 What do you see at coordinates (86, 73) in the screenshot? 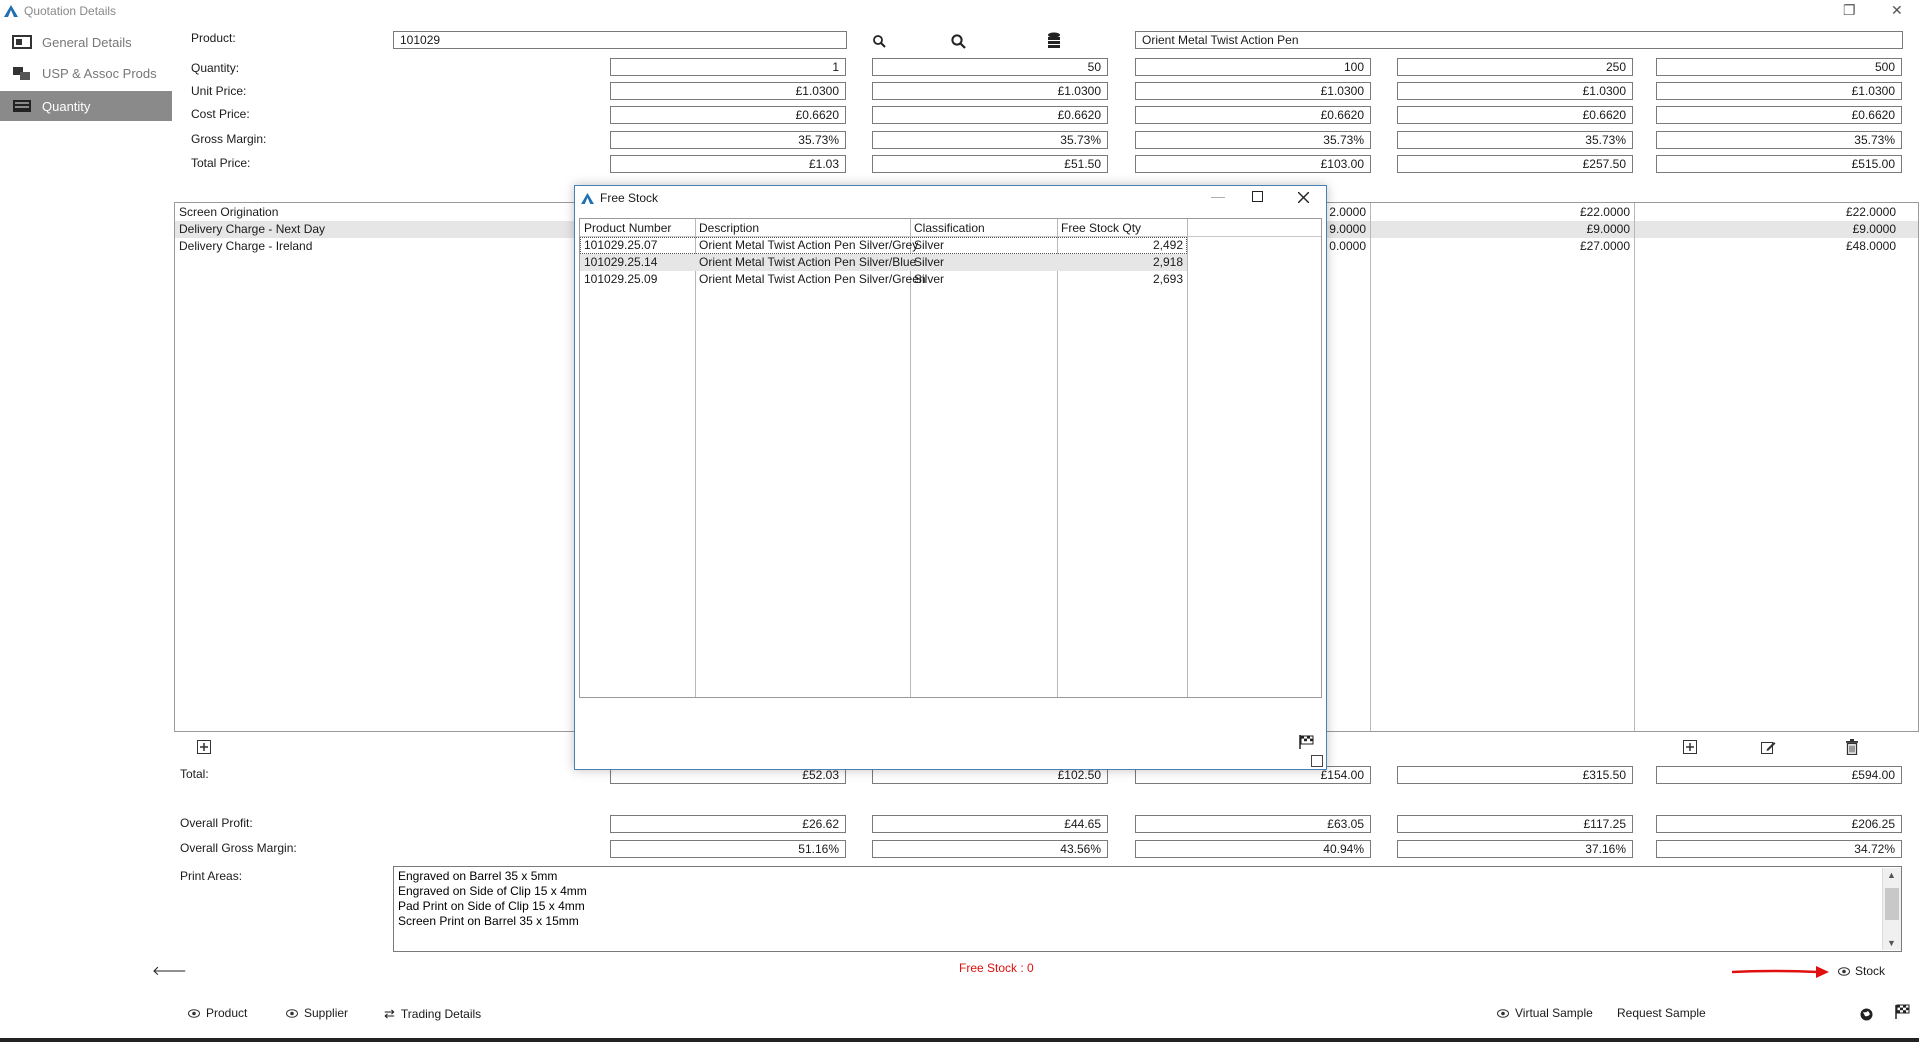
I see `nav-item-usp-assoc-prods: USP & Assoc Prods` at bounding box center [86, 73].